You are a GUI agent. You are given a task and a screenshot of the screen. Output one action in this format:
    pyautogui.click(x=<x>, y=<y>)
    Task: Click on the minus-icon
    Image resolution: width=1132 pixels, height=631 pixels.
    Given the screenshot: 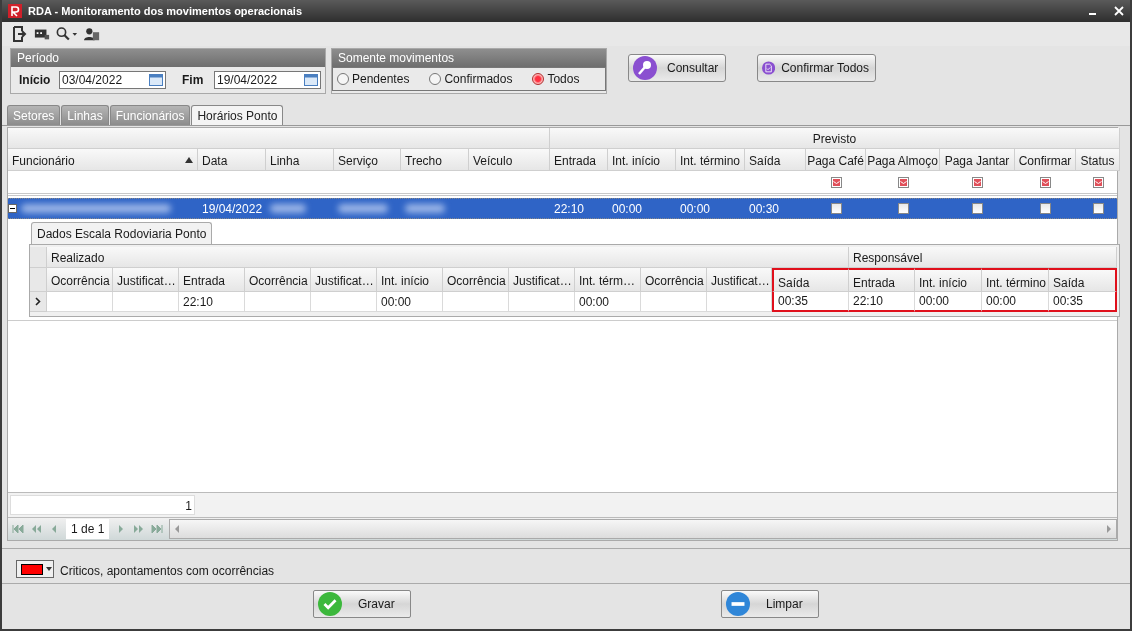 What is the action you would take?
    pyautogui.click(x=738, y=604)
    